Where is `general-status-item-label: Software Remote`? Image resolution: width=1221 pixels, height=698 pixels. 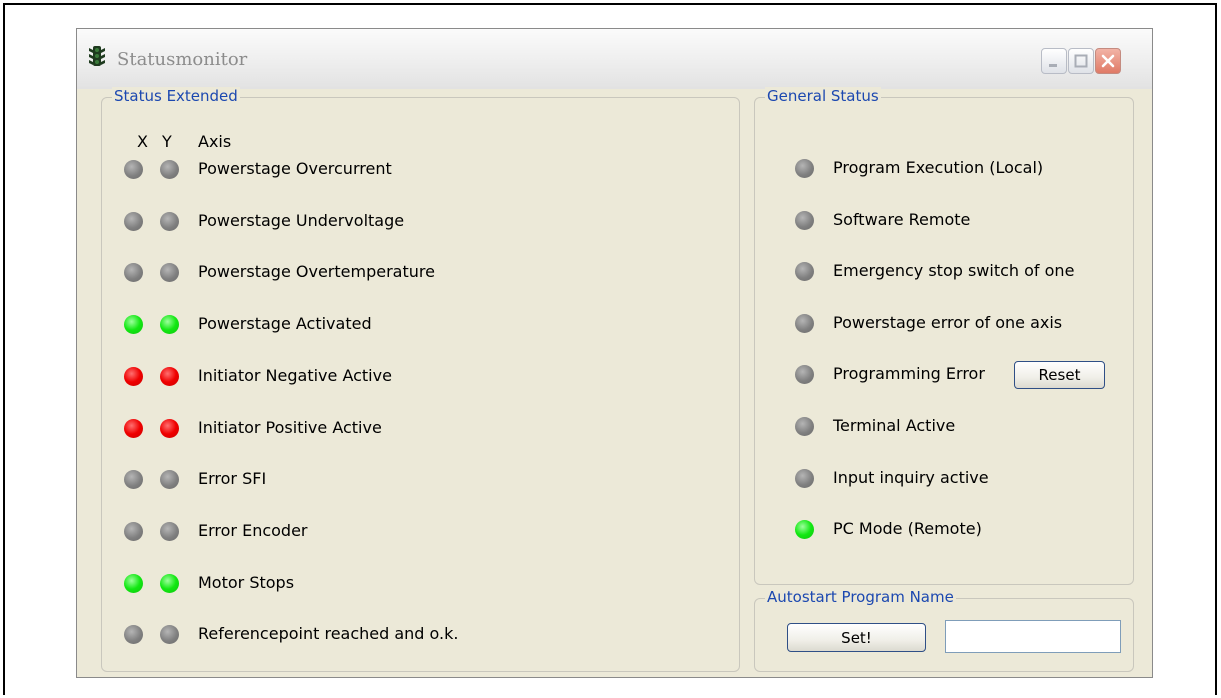 general-status-item-label: Software Remote is located at coordinates (902, 219).